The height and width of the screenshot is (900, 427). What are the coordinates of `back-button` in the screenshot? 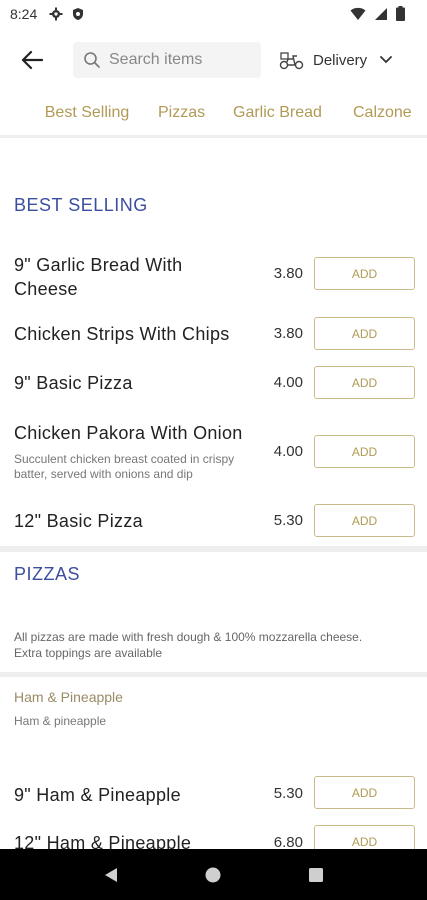 It's located at (32, 60).